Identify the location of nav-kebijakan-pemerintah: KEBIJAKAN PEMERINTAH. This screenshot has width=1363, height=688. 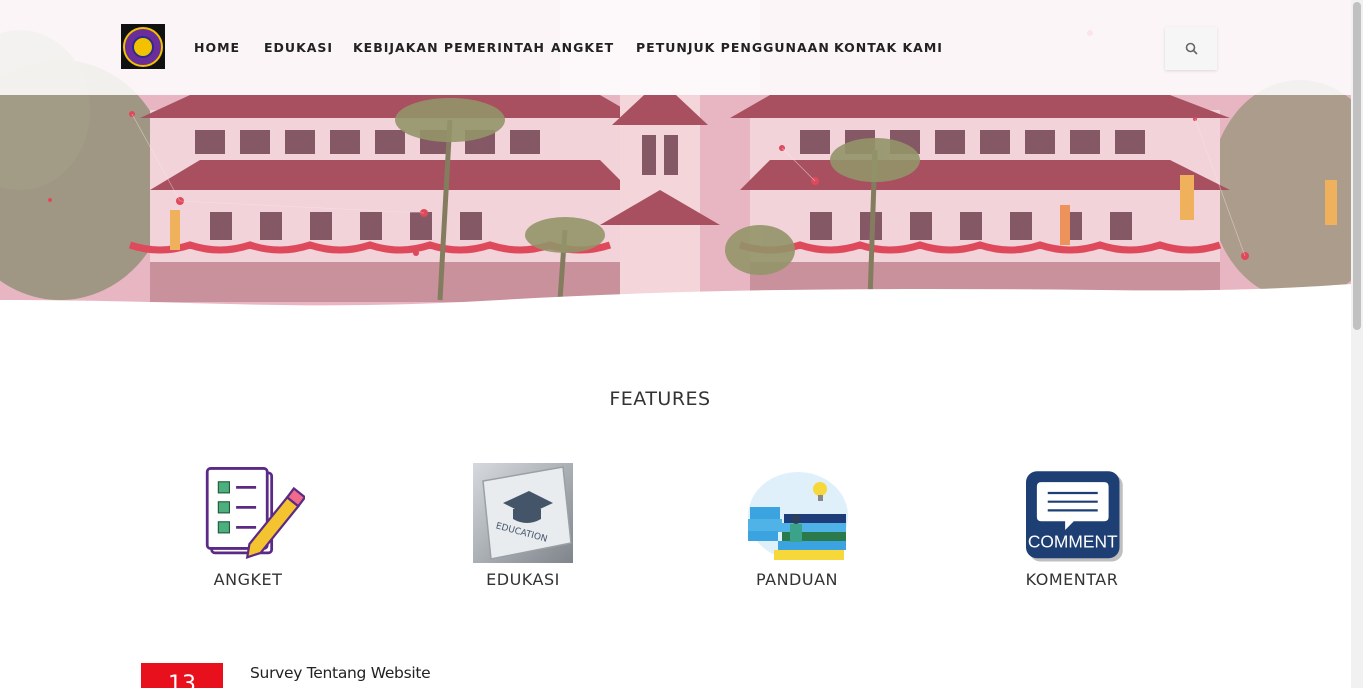
(449, 47).